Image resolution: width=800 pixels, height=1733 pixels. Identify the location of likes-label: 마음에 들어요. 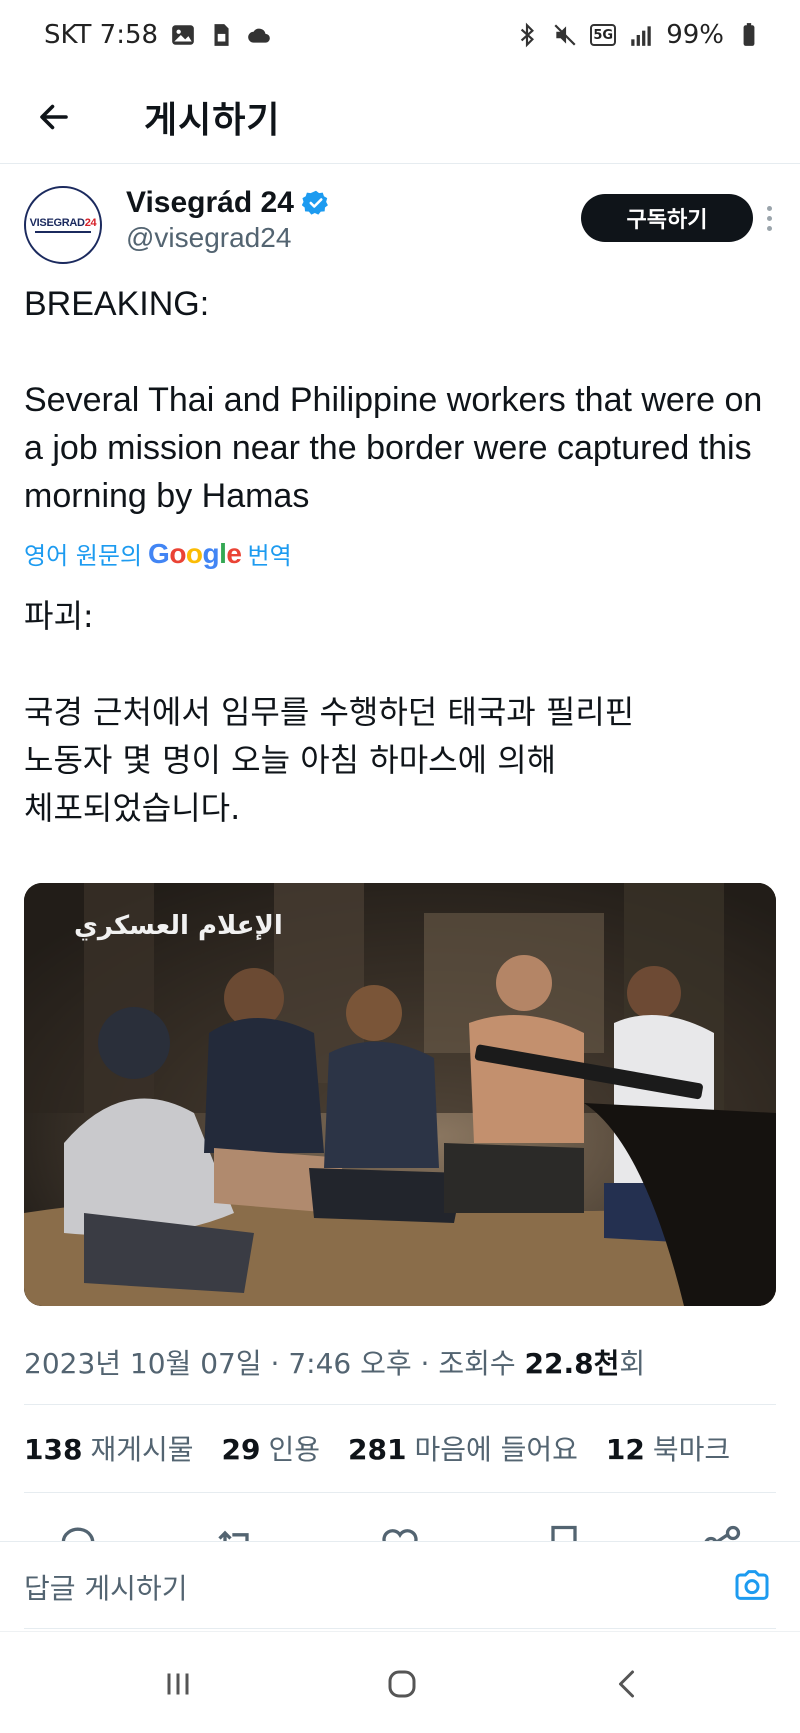
(496, 1449).